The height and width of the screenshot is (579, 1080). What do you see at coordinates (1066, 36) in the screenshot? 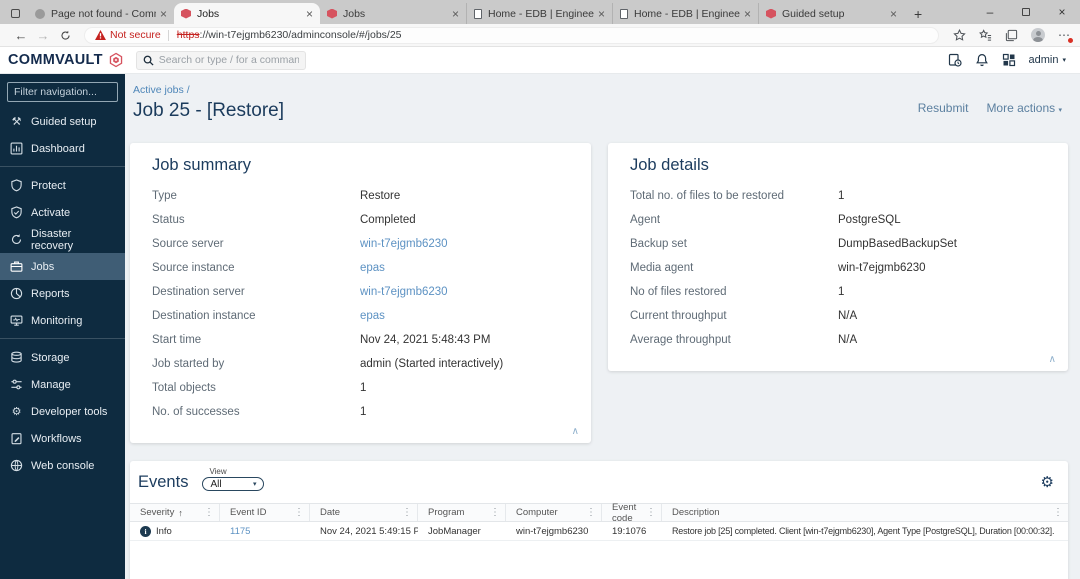
I see `browser-menu-button: ⋯` at bounding box center [1066, 36].